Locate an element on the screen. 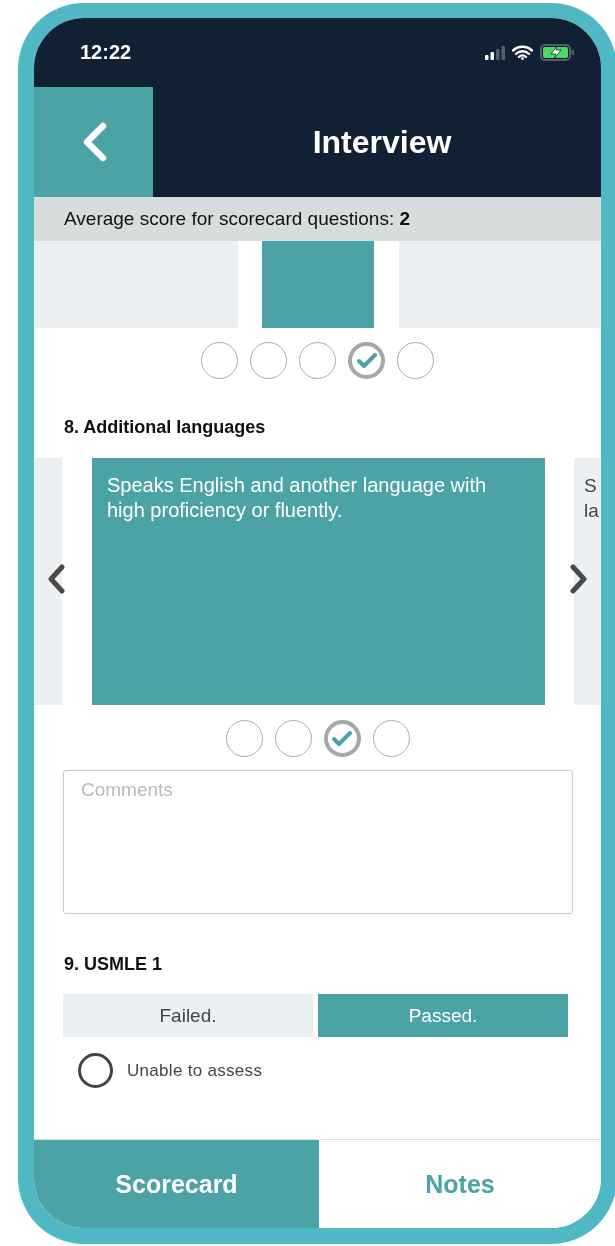 This screenshot has height=1246, width=615. answer-card: S la is located at coordinates (587, 581).